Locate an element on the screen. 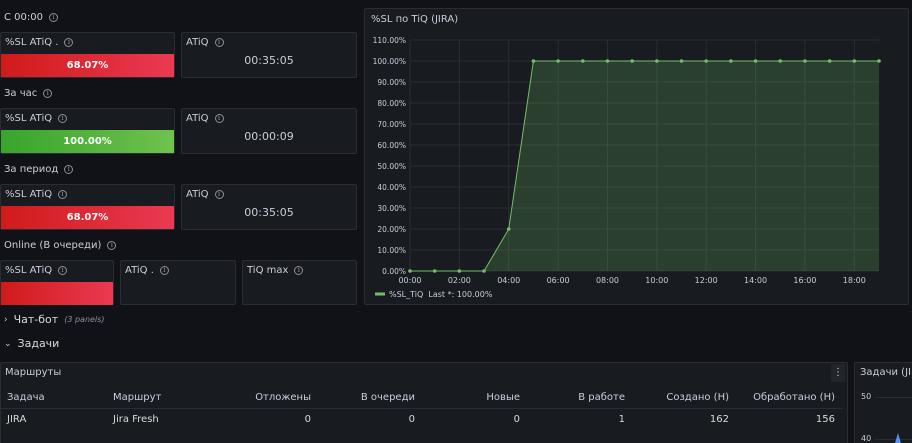 This screenshot has width=912, height=443. group-title-c0000: С 00:00 i is located at coordinates (31, 17).